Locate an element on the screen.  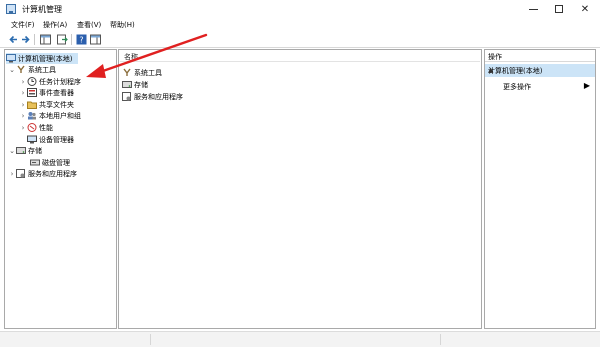
tree-item-label: 本地用户和组 is located at coordinates (60, 115).